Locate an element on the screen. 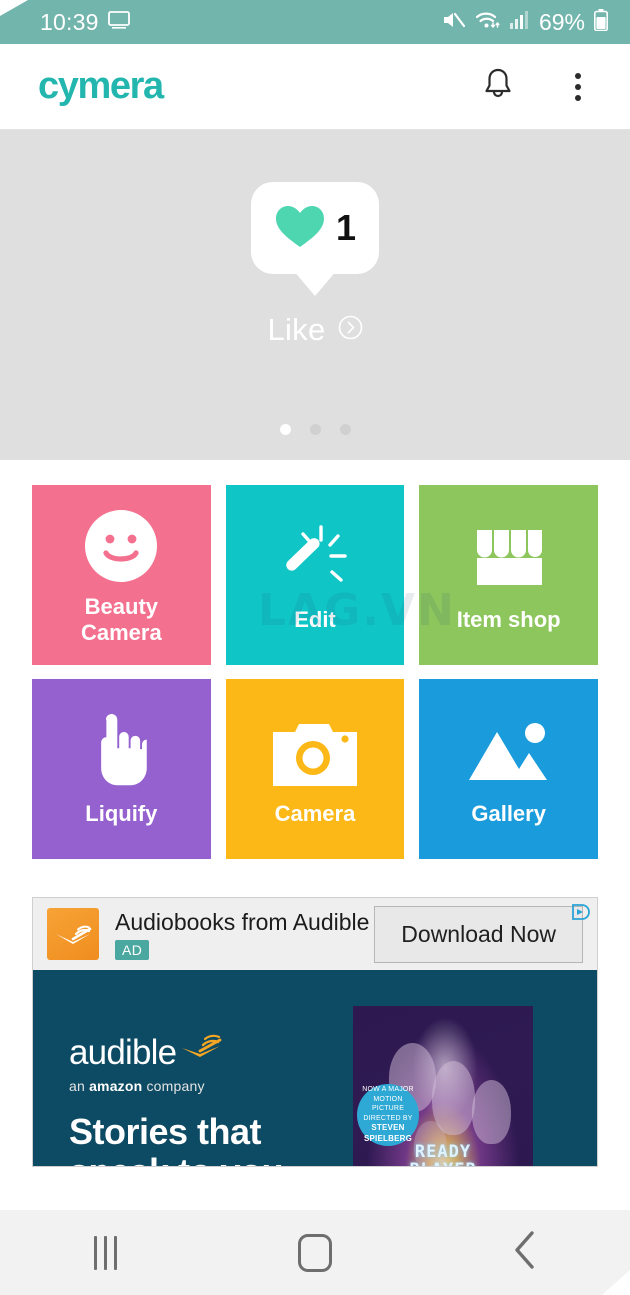 Image resolution: width=630 pixels, height=1295 pixels. audible-tagline: an amazon company is located at coordinates (211, 1086).